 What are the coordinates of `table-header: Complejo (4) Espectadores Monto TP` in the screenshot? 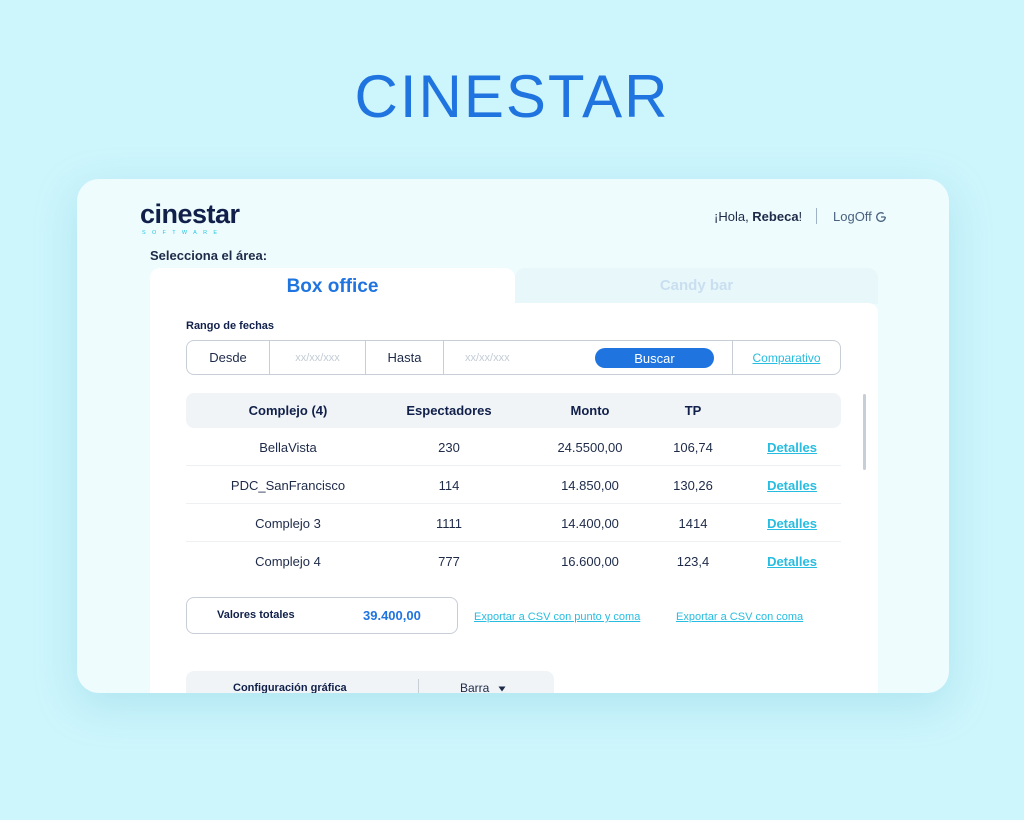 It's located at (513, 410).